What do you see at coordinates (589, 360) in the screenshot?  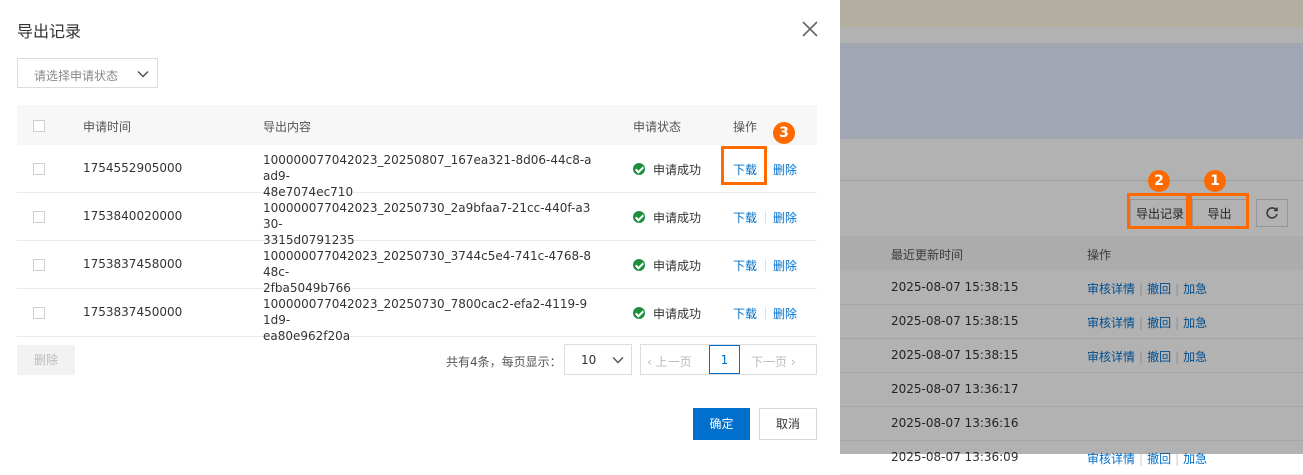 I see `page-size-value: 10` at bounding box center [589, 360].